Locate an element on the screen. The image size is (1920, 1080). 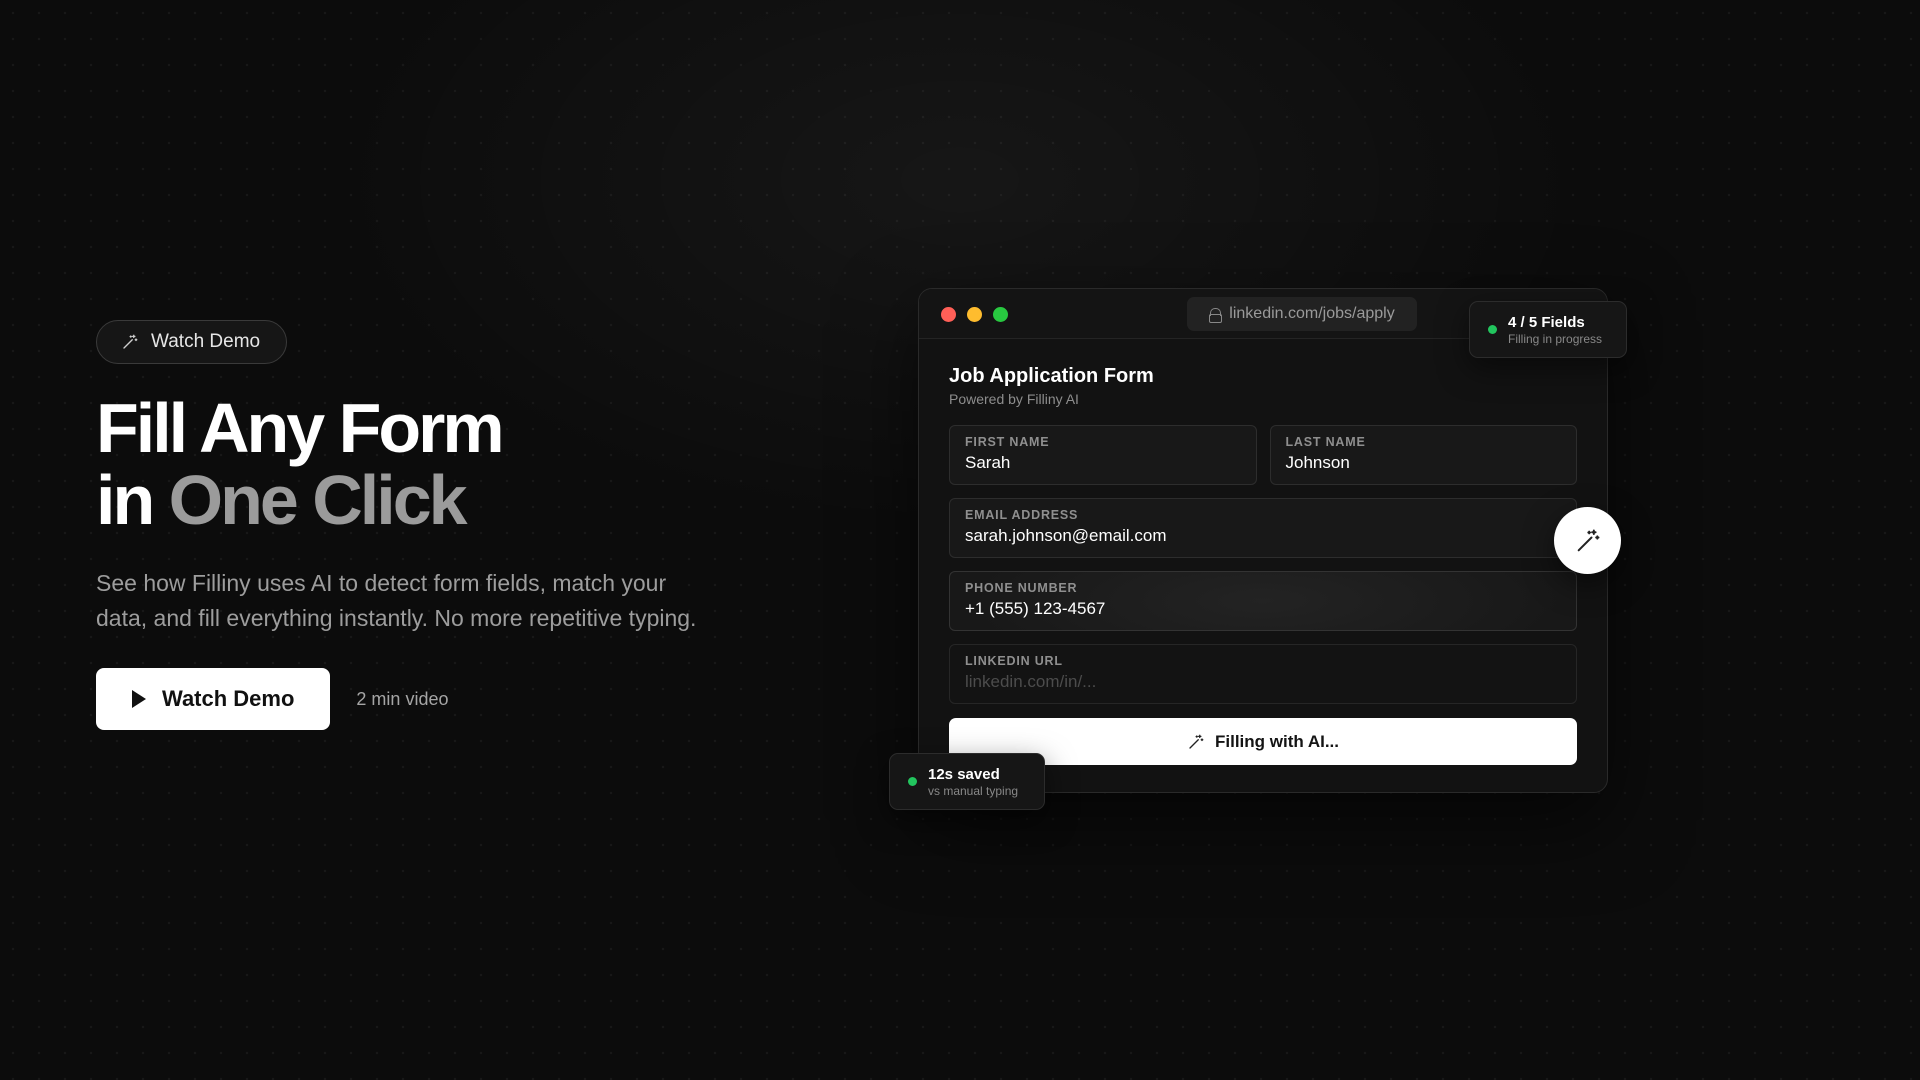
window-controls is located at coordinates (974, 314).